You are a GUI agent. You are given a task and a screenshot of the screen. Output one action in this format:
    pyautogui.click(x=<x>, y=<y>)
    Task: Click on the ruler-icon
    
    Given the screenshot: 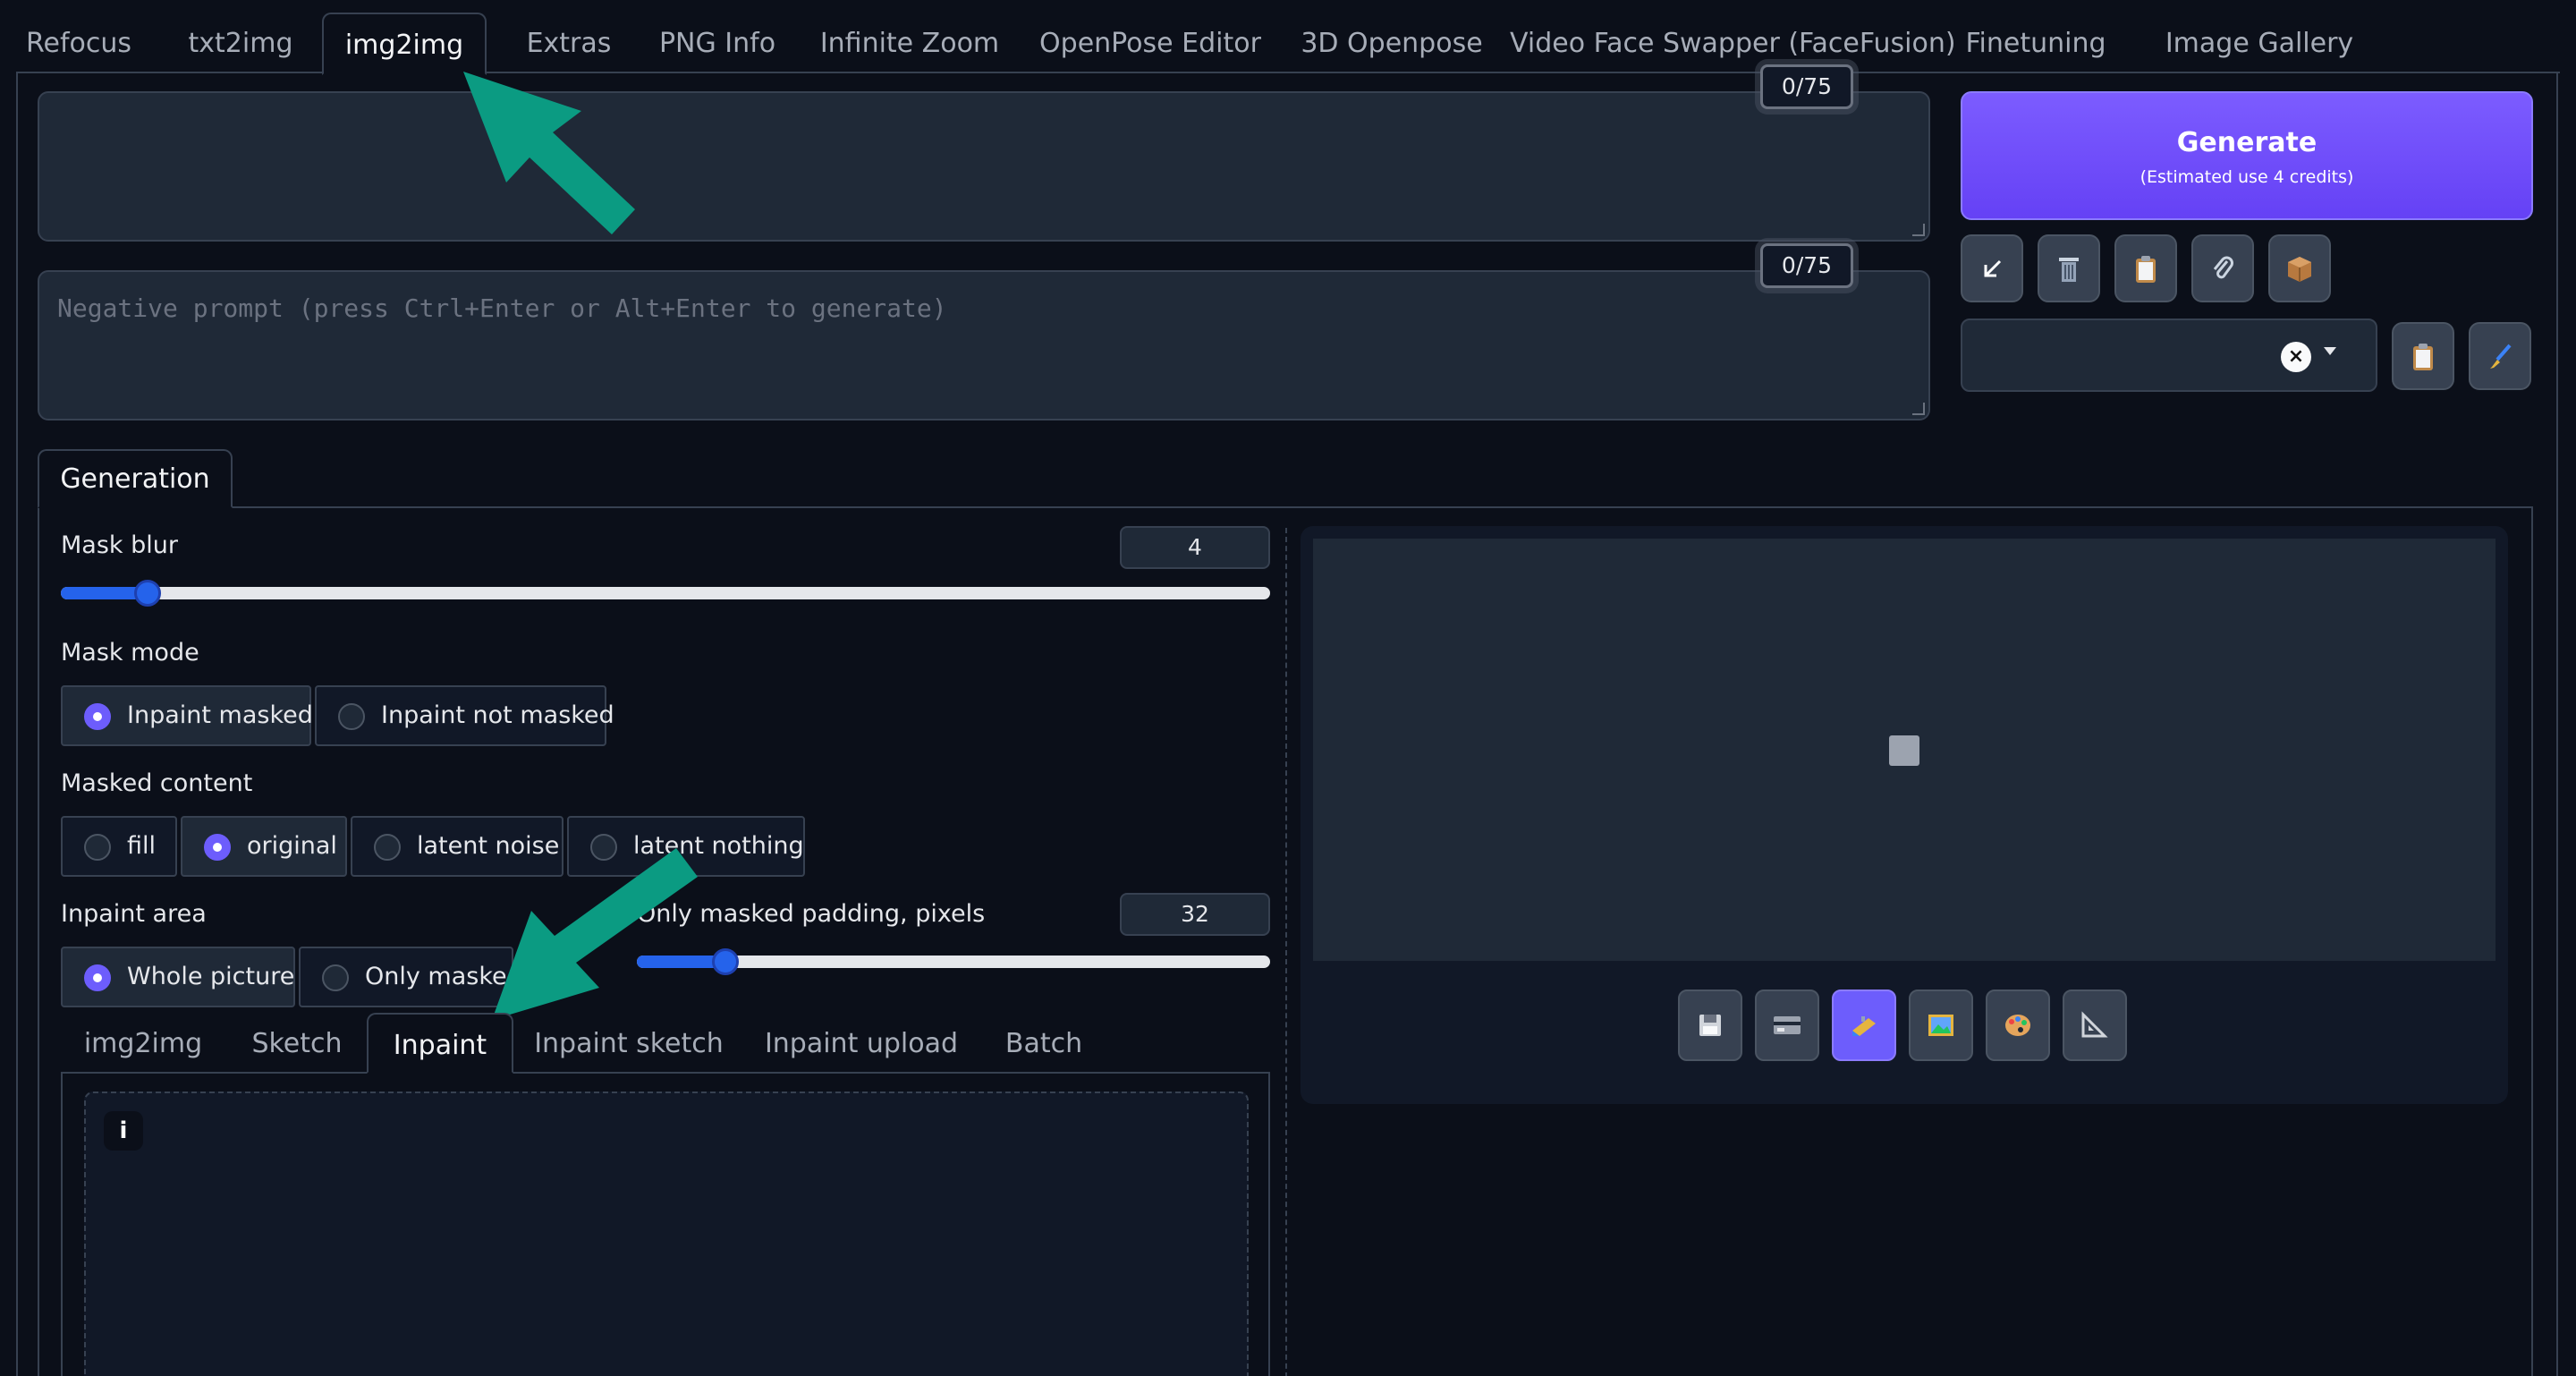 What is the action you would take?
    pyautogui.click(x=2095, y=1025)
    